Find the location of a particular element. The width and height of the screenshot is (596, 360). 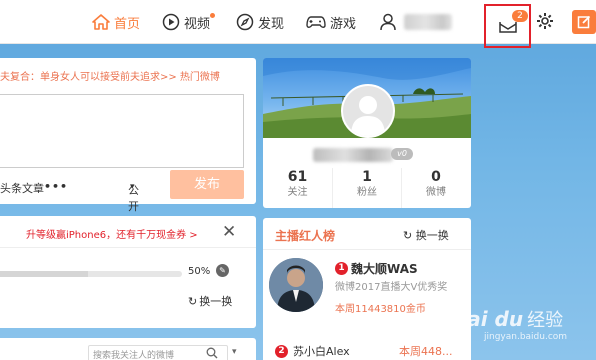

streamer-photo is located at coordinates (296, 285).